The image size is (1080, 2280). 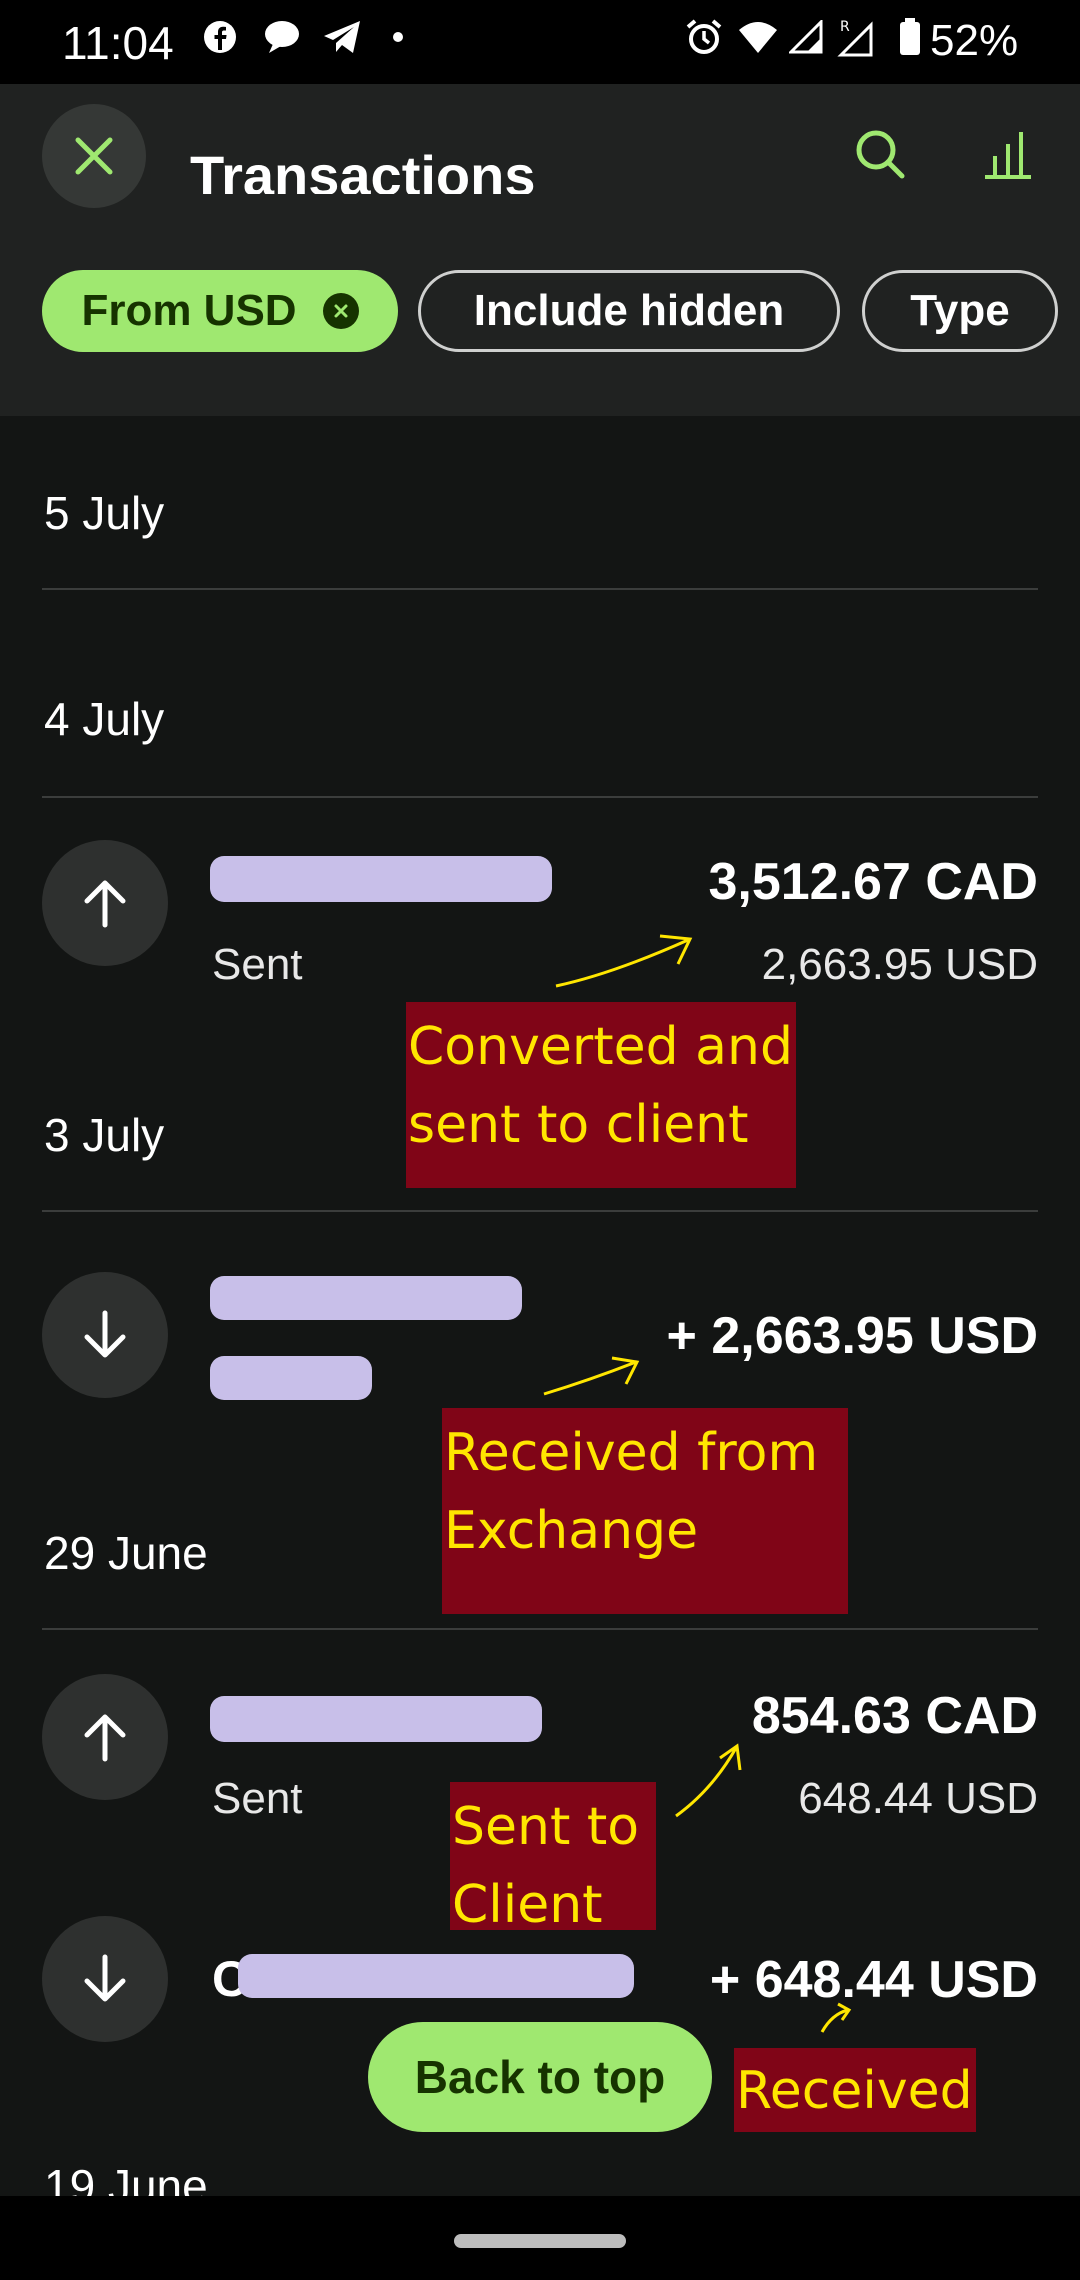 What do you see at coordinates (540, 2077) in the screenshot?
I see `back-to-top-button: Back to top` at bounding box center [540, 2077].